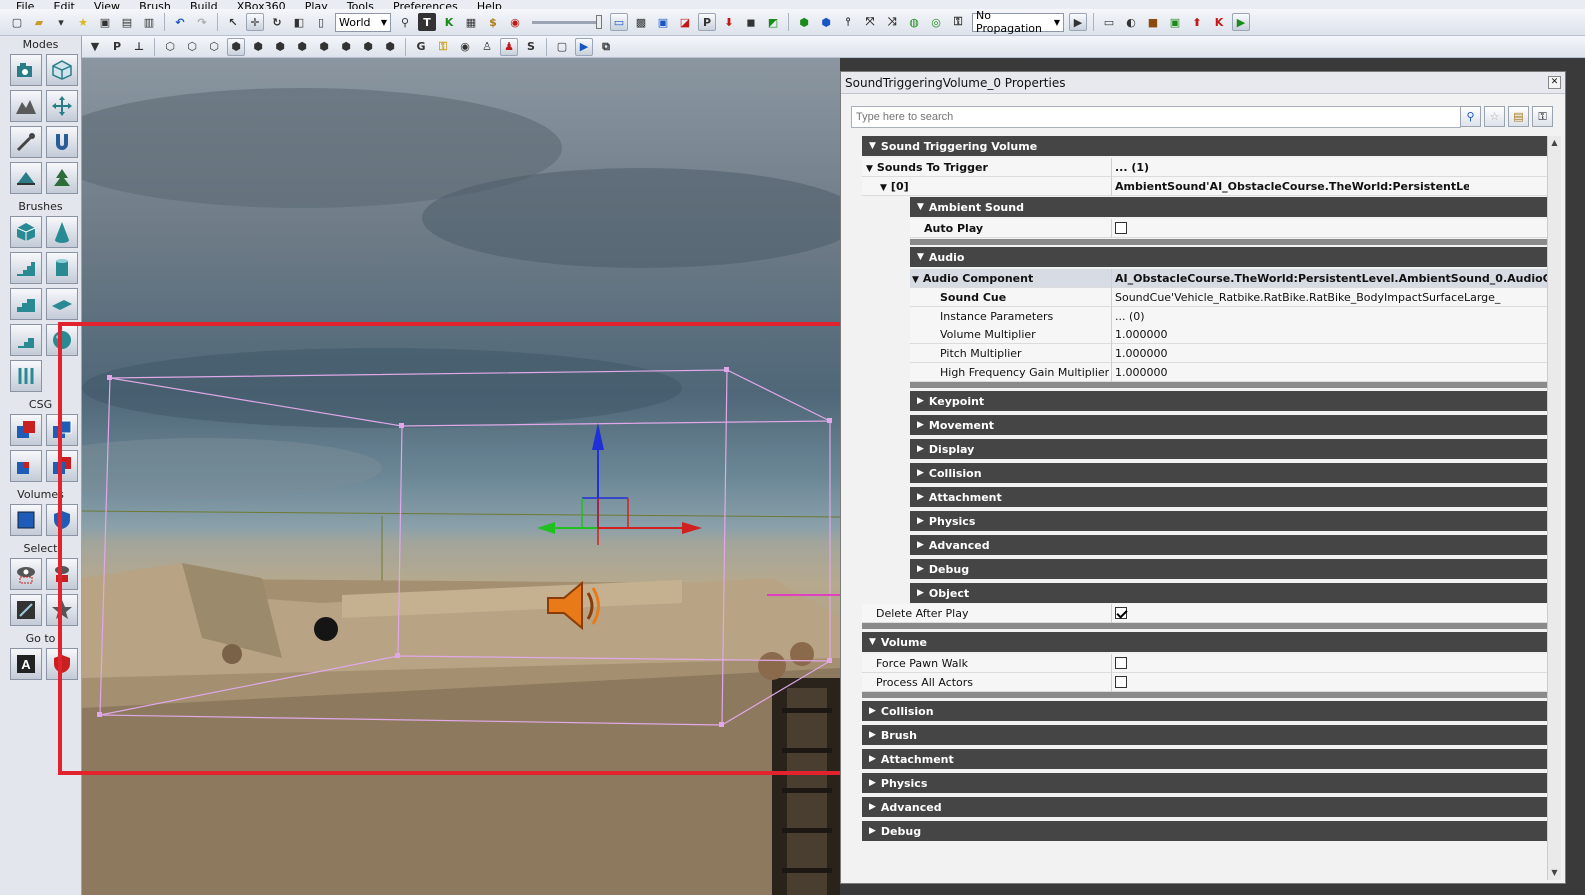 The height and width of the screenshot is (895, 1585). What do you see at coordinates (707, 22) in the screenshot?
I see `show-paths-icon: P` at bounding box center [707, 22].